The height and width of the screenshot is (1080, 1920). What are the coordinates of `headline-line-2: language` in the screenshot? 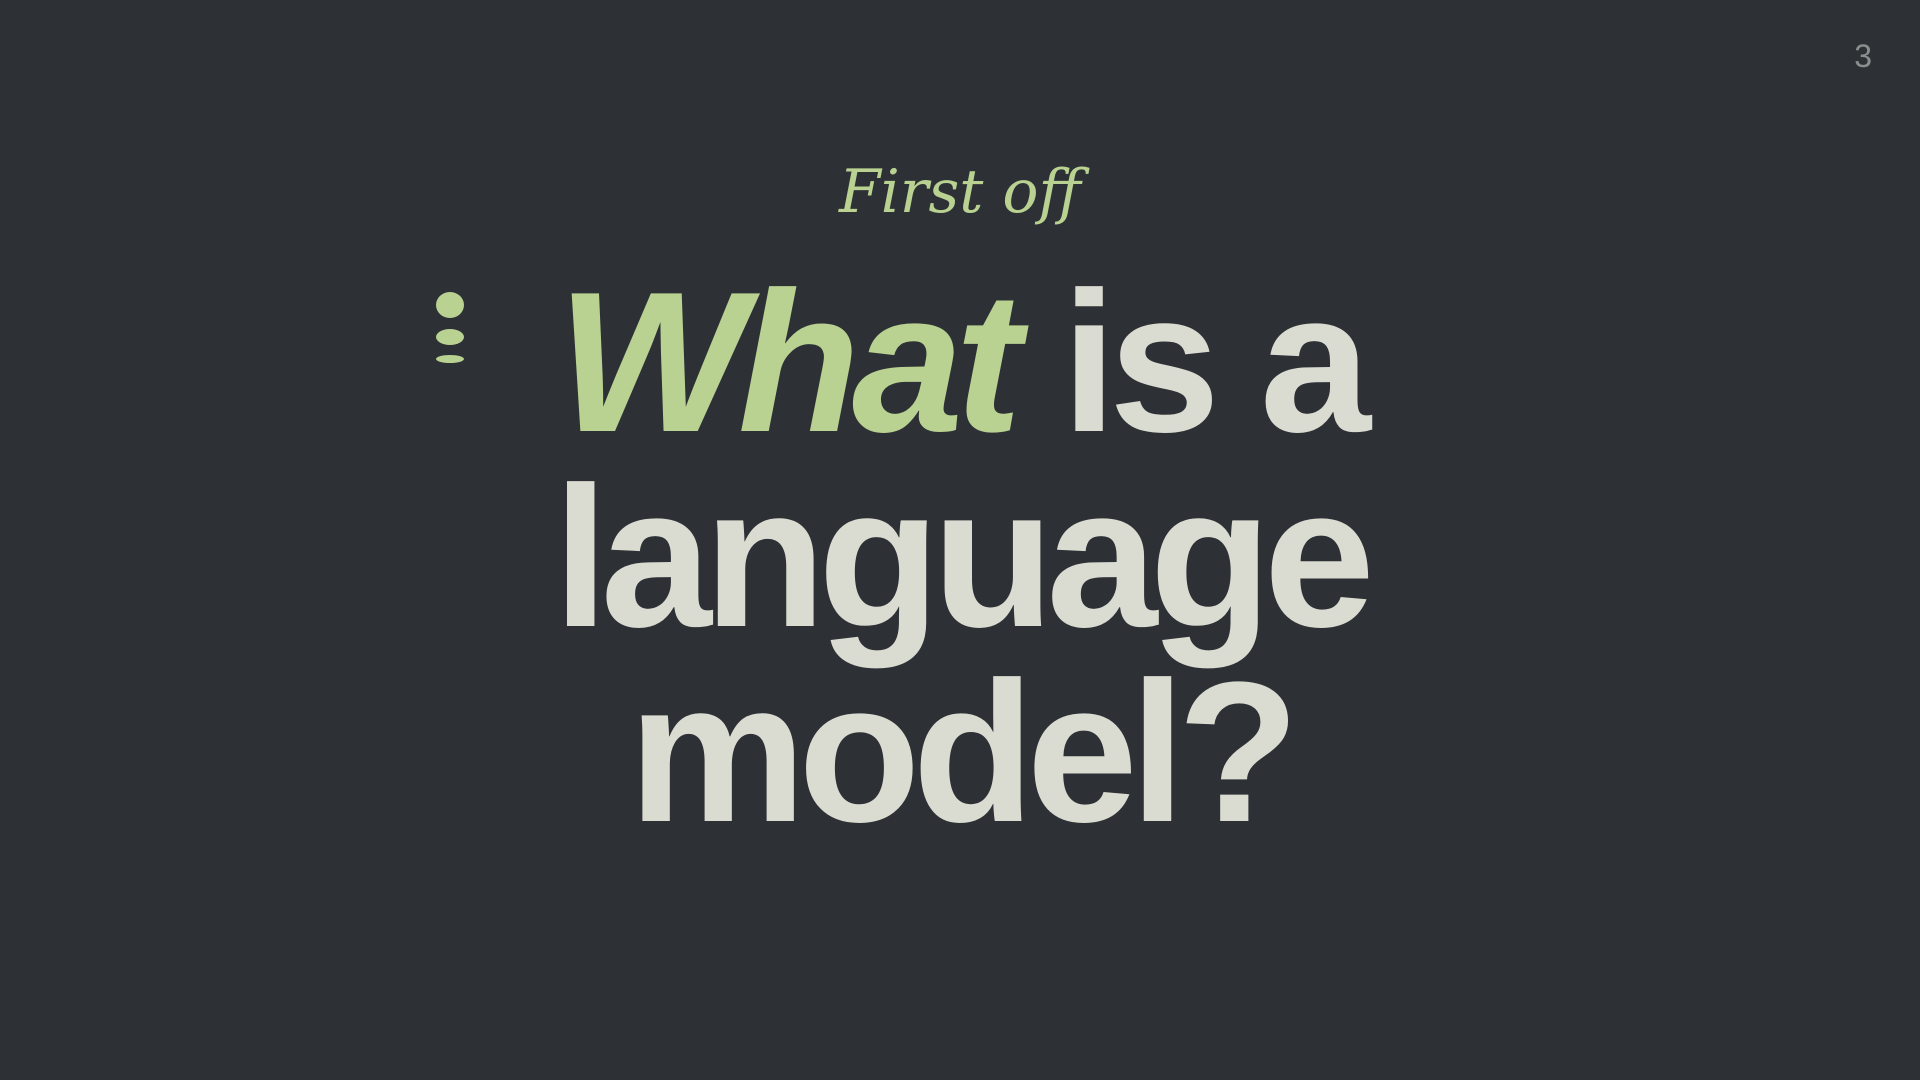 It's located at (964, 557).